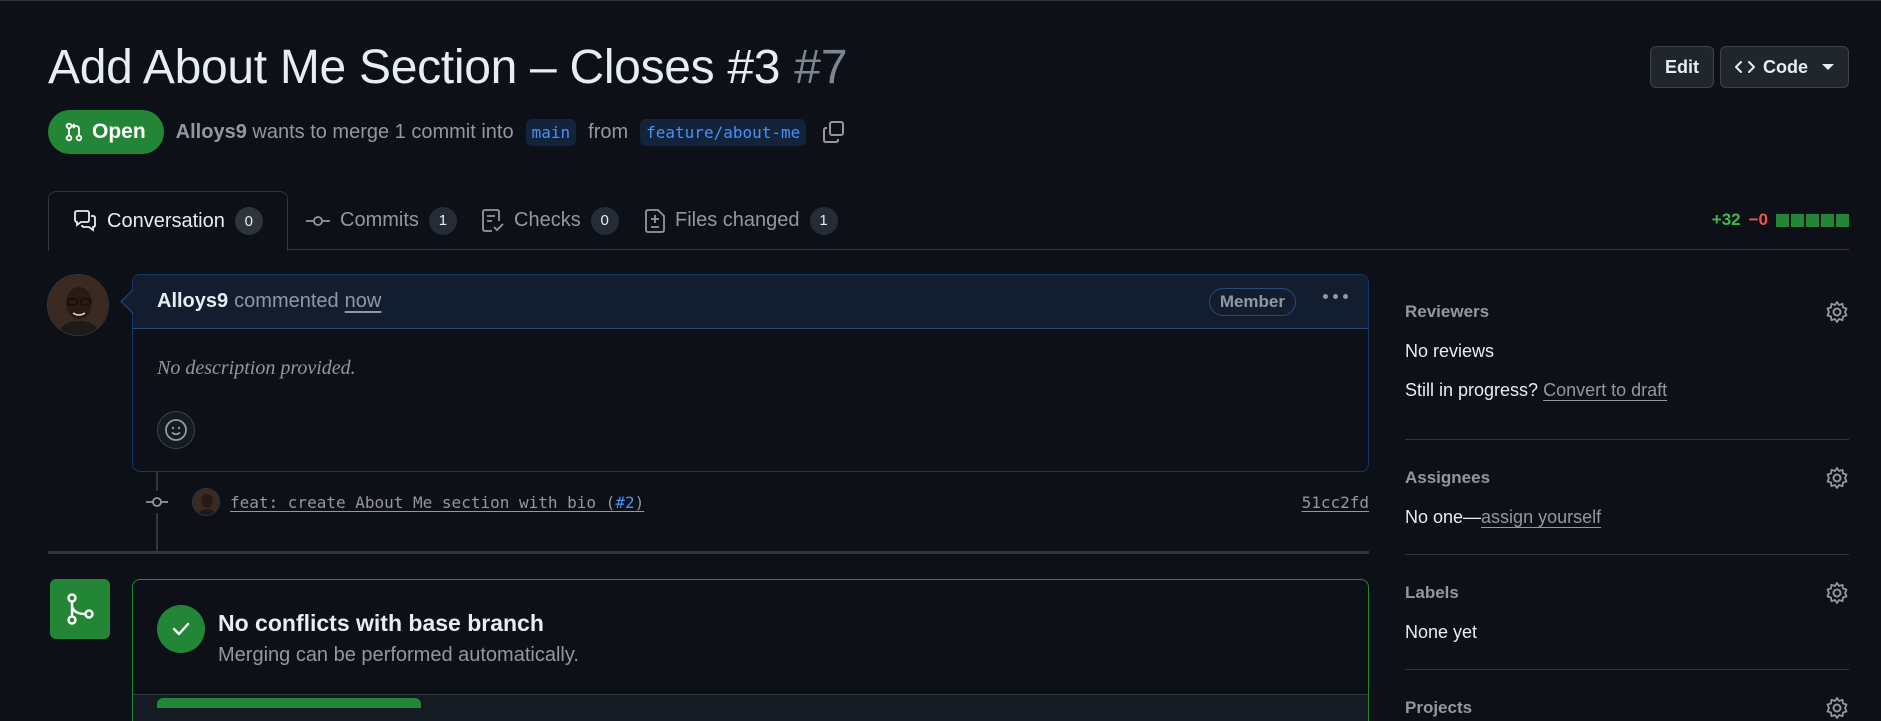  Describe the element at coordinates (286, 301) in the screenshot. I see `comment-action: commented` at that location.